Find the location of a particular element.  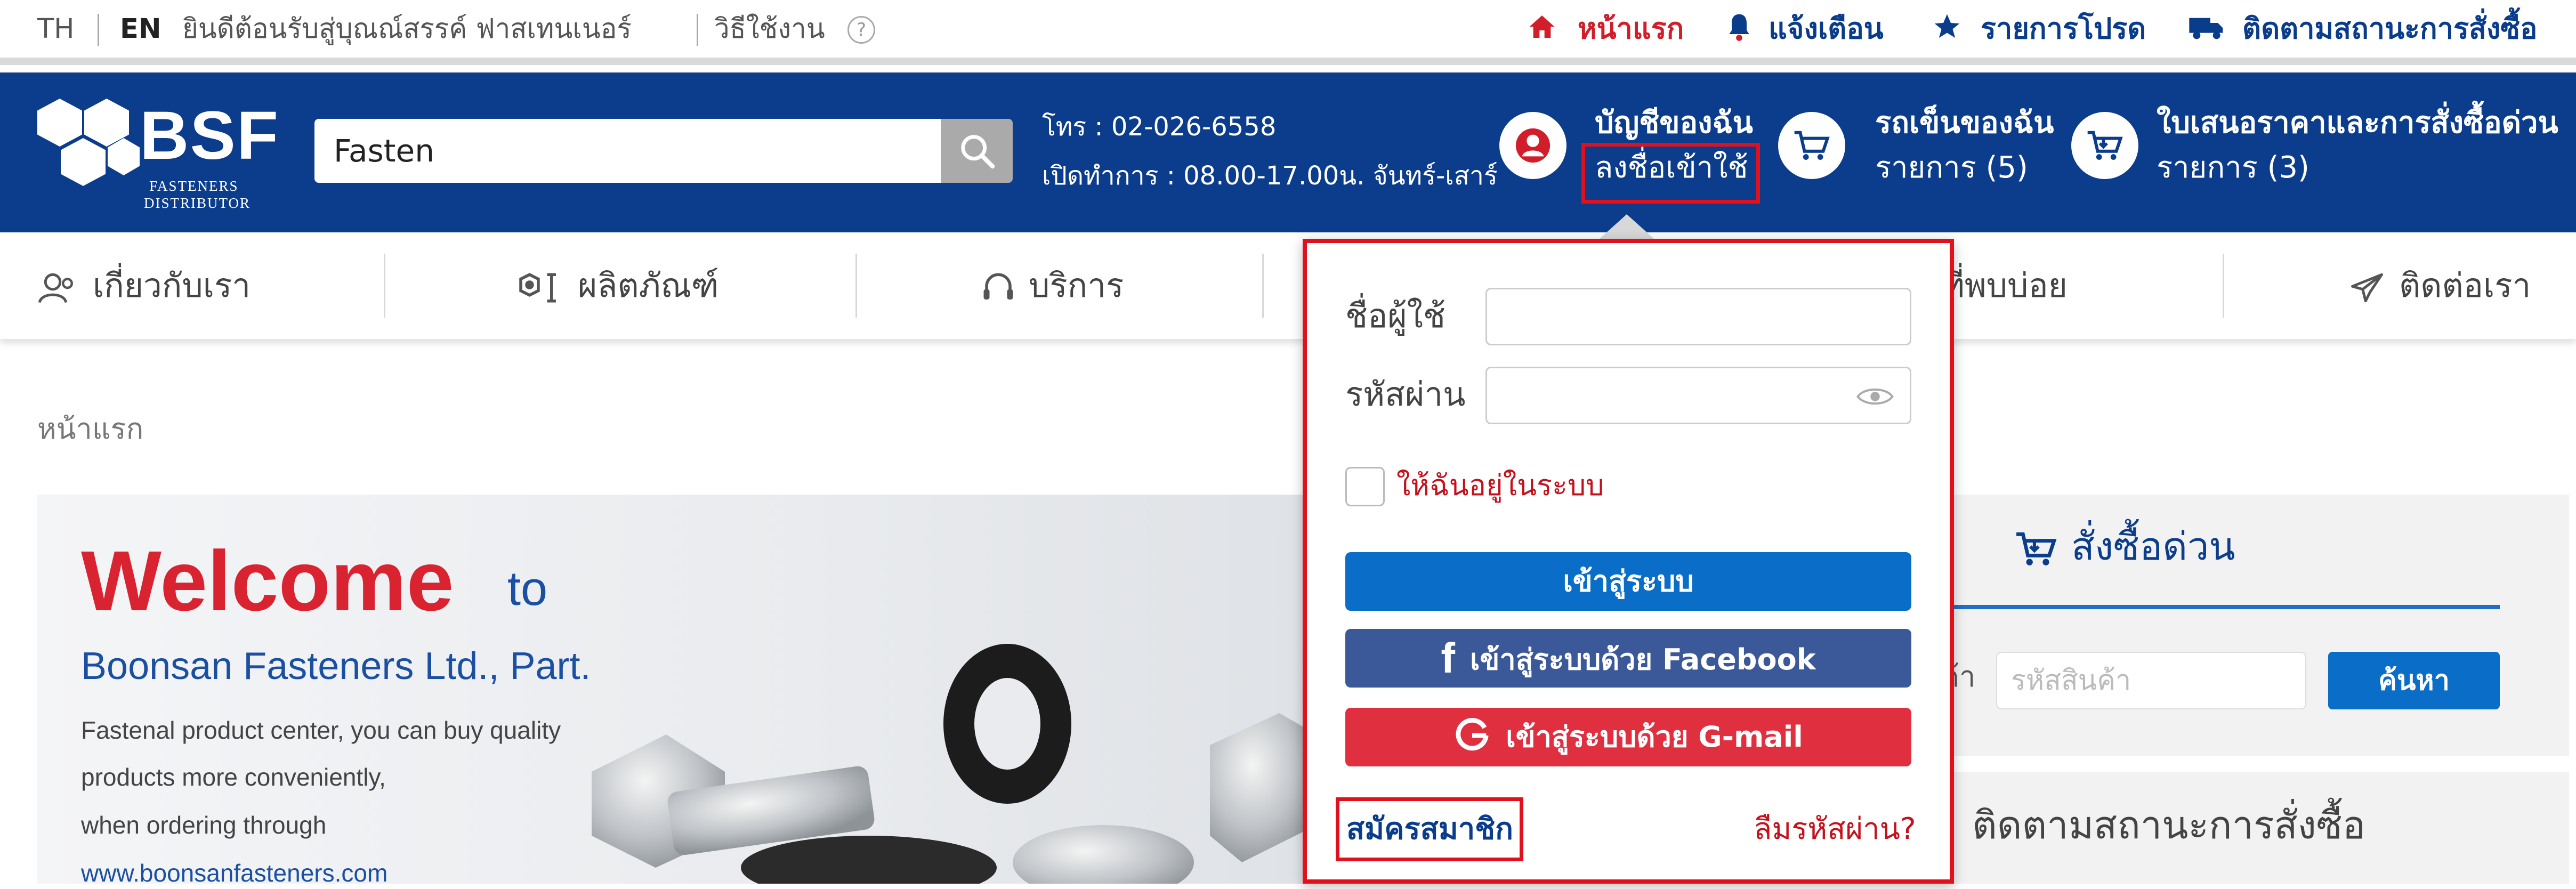

lang-en-link: EN is located at coordinates (140, 29).